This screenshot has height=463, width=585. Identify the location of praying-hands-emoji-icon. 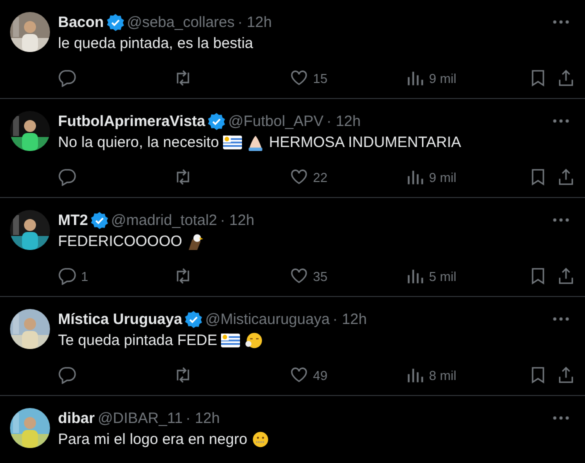
(255, 142).